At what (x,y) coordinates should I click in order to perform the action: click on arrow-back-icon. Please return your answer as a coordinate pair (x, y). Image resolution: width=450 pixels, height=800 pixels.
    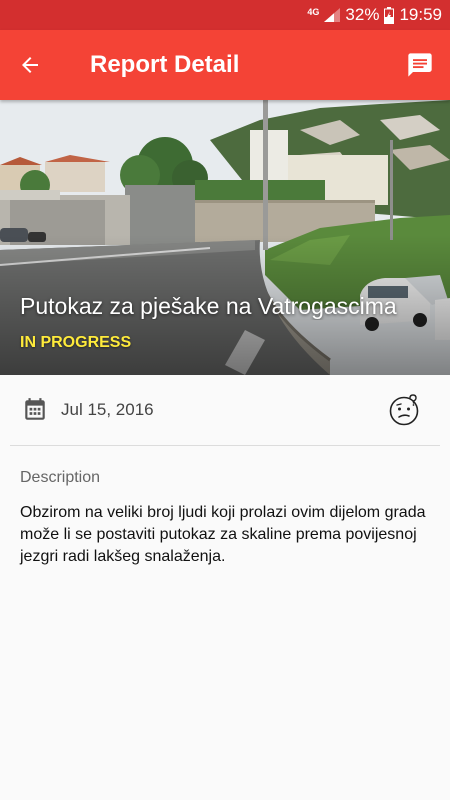
    Looking at the image, I should click on (30, 65).